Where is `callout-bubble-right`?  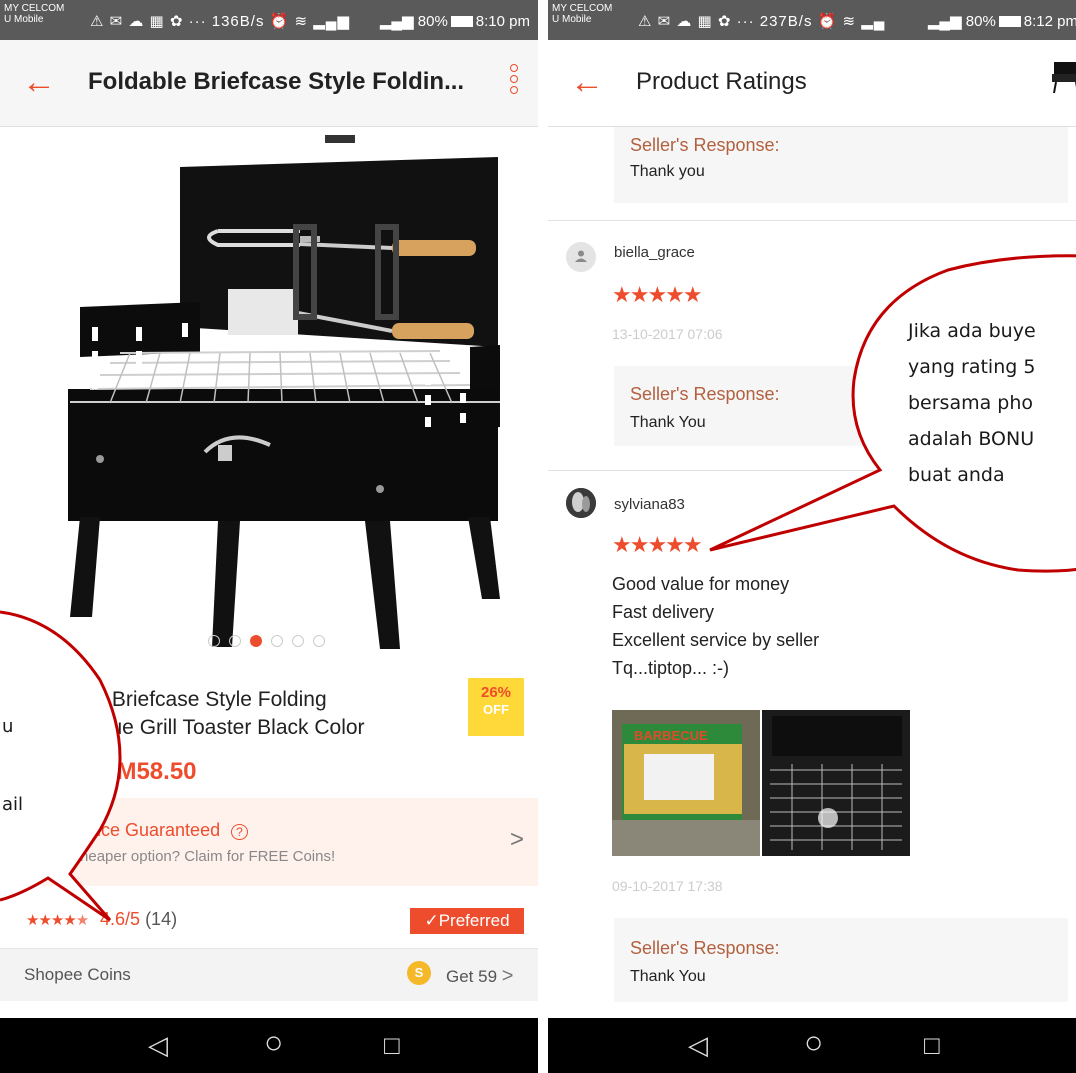
callout-bubble-right is located at coordinates (892, 413).